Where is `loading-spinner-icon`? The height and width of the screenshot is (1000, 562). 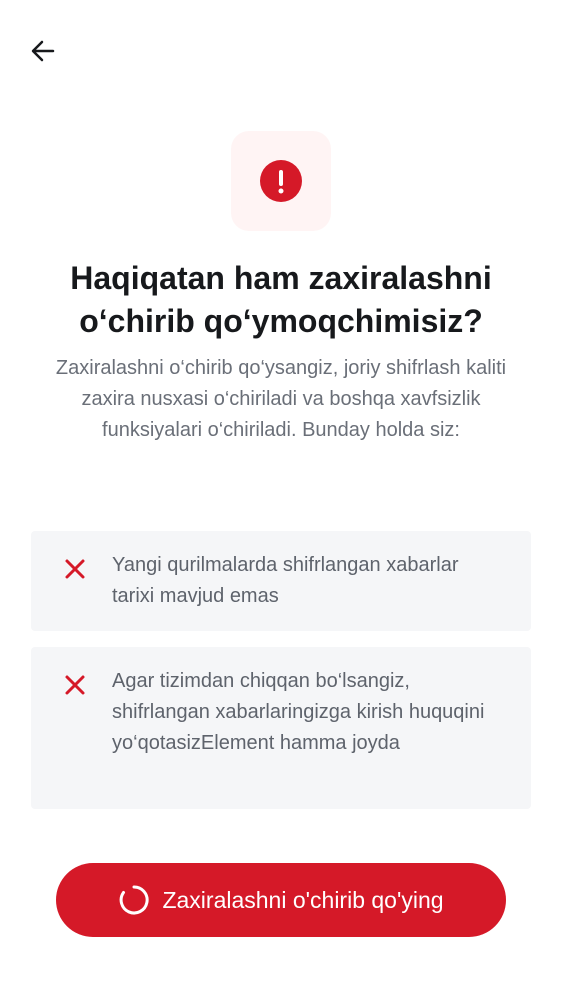
loading-spinner-icon is located at coordinates (135, 900).